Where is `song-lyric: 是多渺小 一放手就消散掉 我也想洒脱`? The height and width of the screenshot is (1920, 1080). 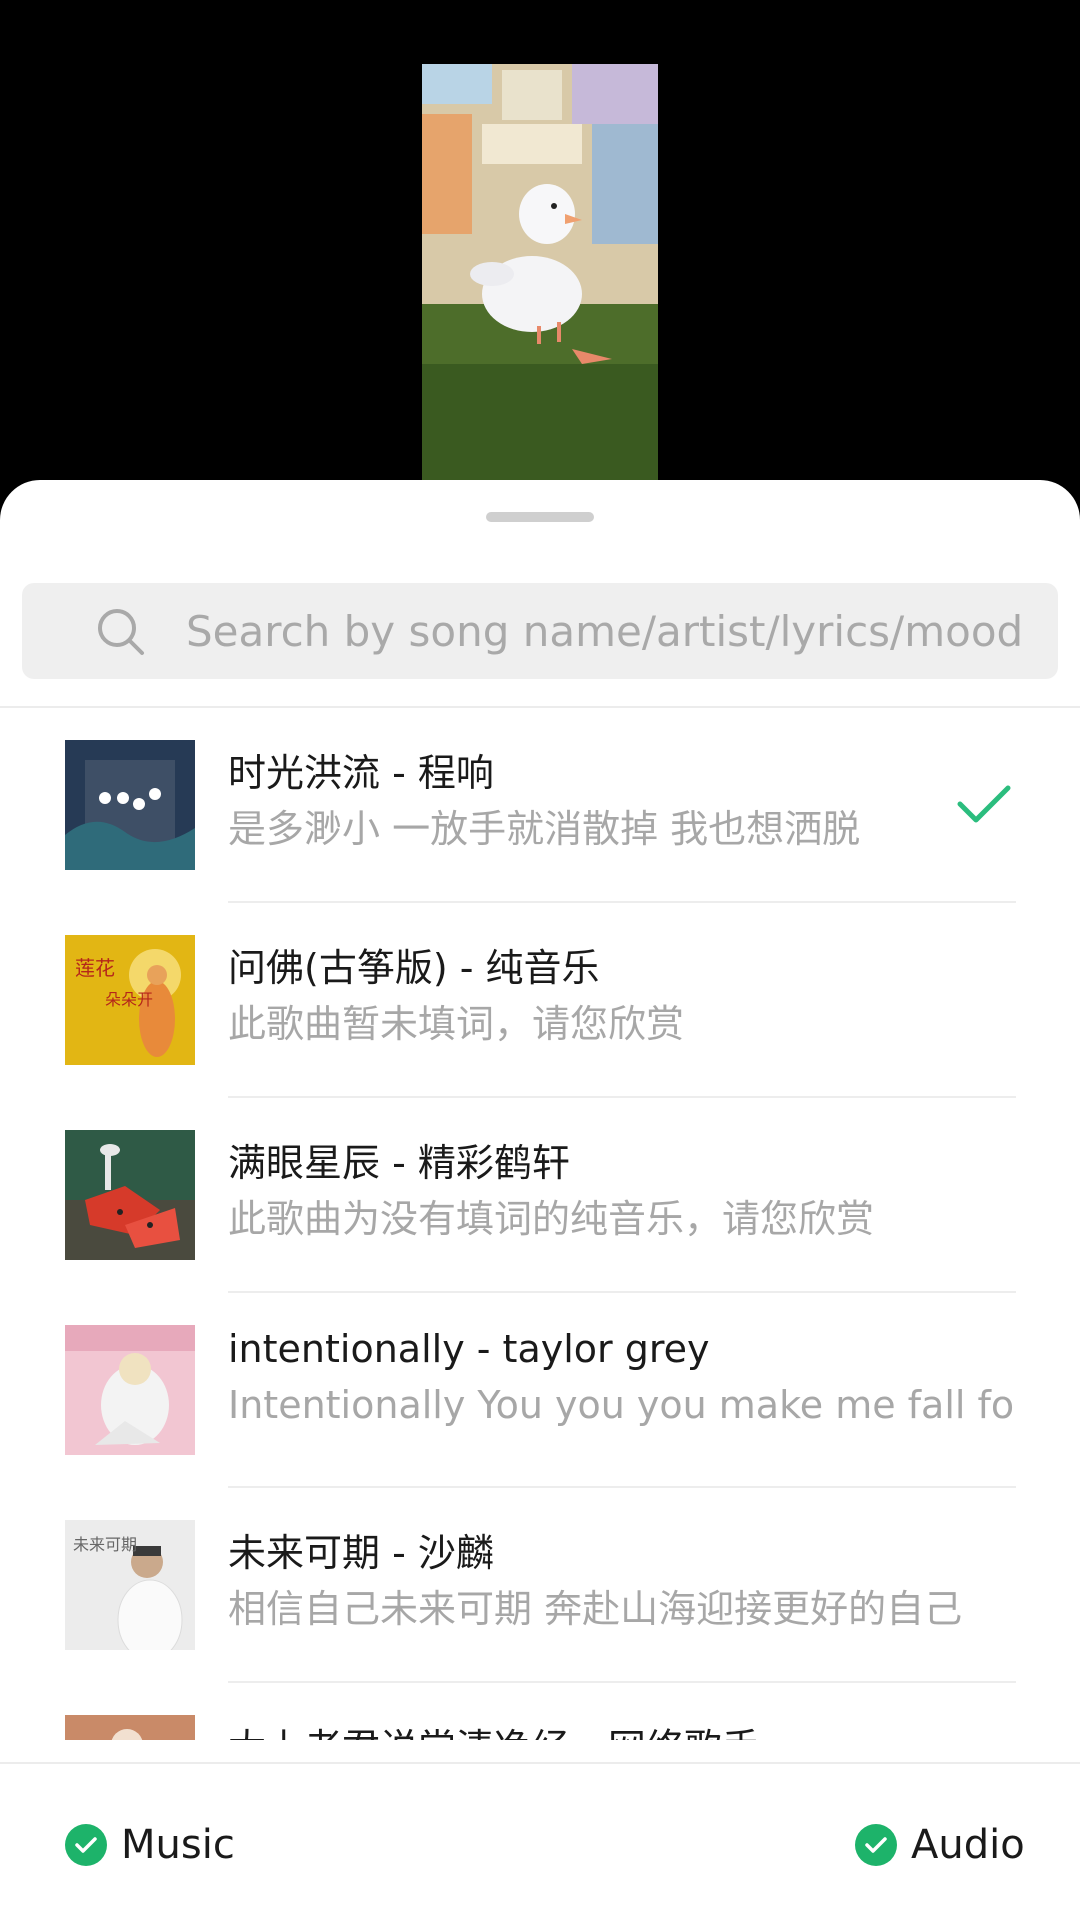 song-lyric: 是多渺小 一放手就消散掉 我也想洒脱 is located at coordinates (544, 829).